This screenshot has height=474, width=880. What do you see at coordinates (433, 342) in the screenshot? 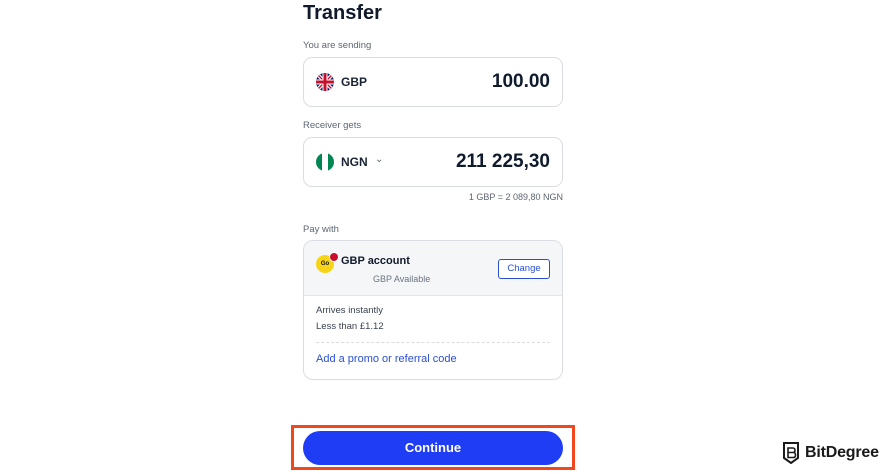
I see `divider` at bounding box center [433, 342].